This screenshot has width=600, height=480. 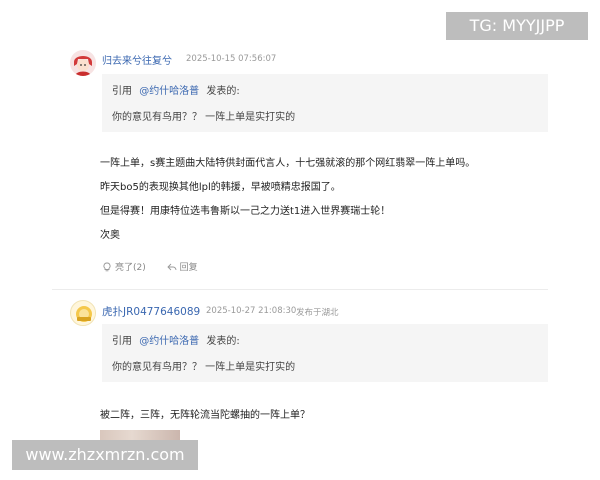 What do you see at coordinates (231, 59) in the screenshot?
I see `post-timestamp: 2025-10-15 07:56:07` at bounding box center [231, 59].